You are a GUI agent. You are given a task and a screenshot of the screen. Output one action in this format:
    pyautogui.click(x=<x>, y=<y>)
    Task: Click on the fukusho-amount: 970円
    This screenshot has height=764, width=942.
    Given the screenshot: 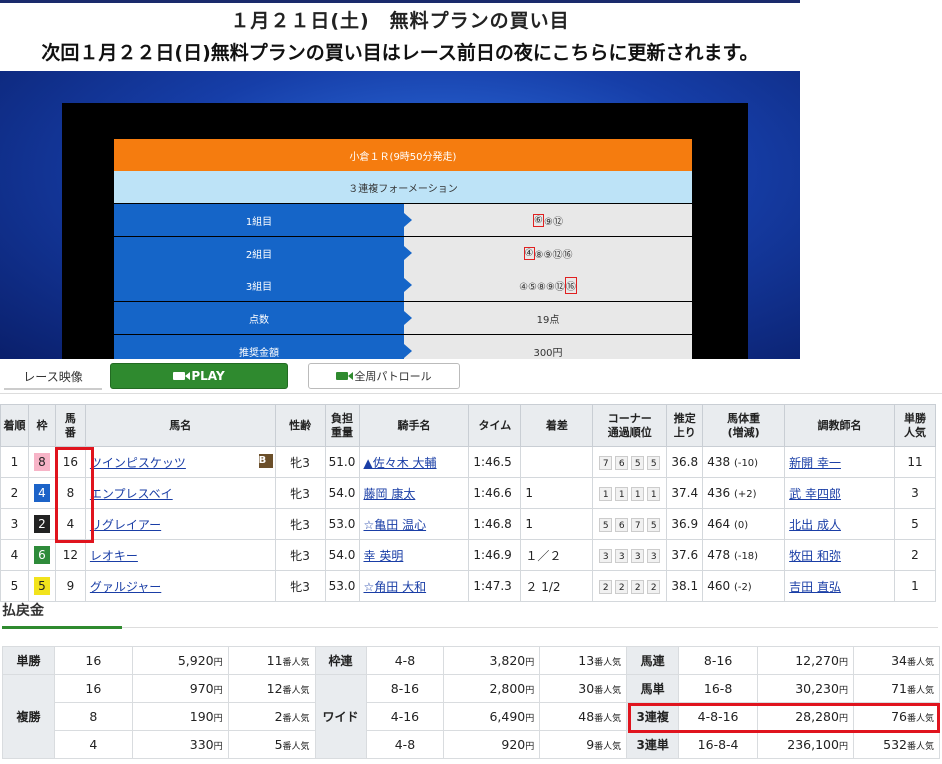 What is the action you would take?
    pyautogui.click(x=180, y=688)
    